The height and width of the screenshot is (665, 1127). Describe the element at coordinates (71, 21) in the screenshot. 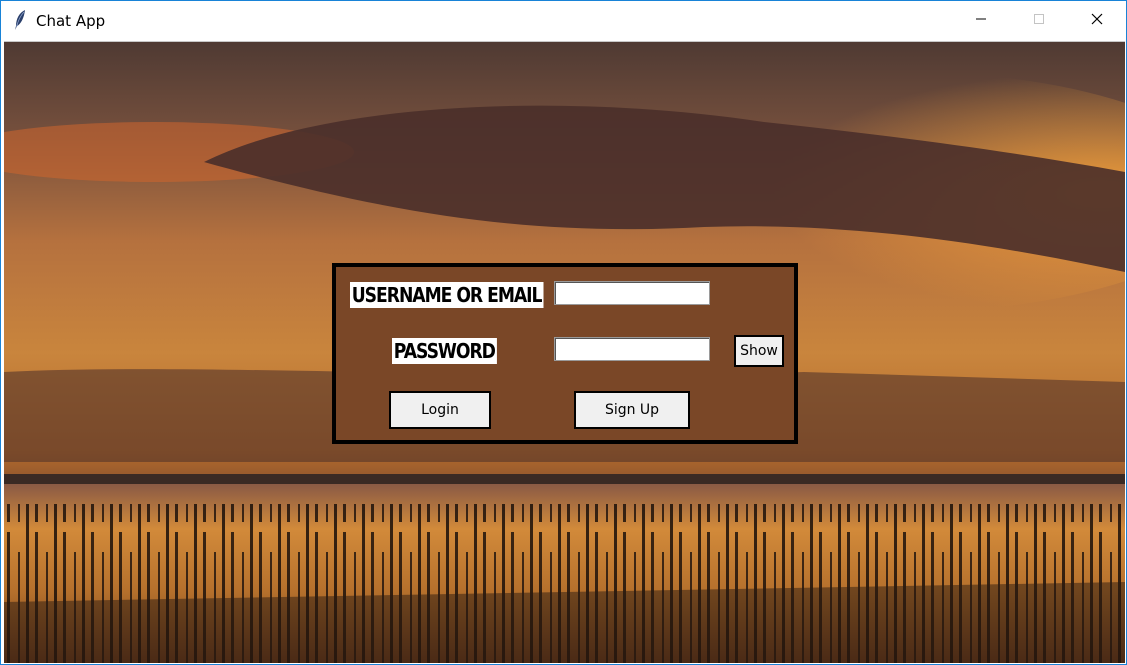

I see `window-title: Chat App` at that location.